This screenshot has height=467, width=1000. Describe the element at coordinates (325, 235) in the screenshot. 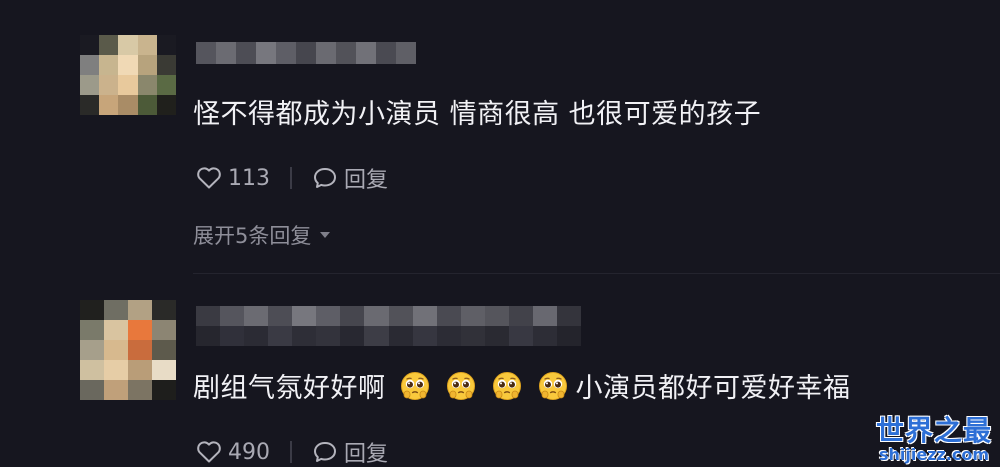

I see `caret-down-icon` at that location.